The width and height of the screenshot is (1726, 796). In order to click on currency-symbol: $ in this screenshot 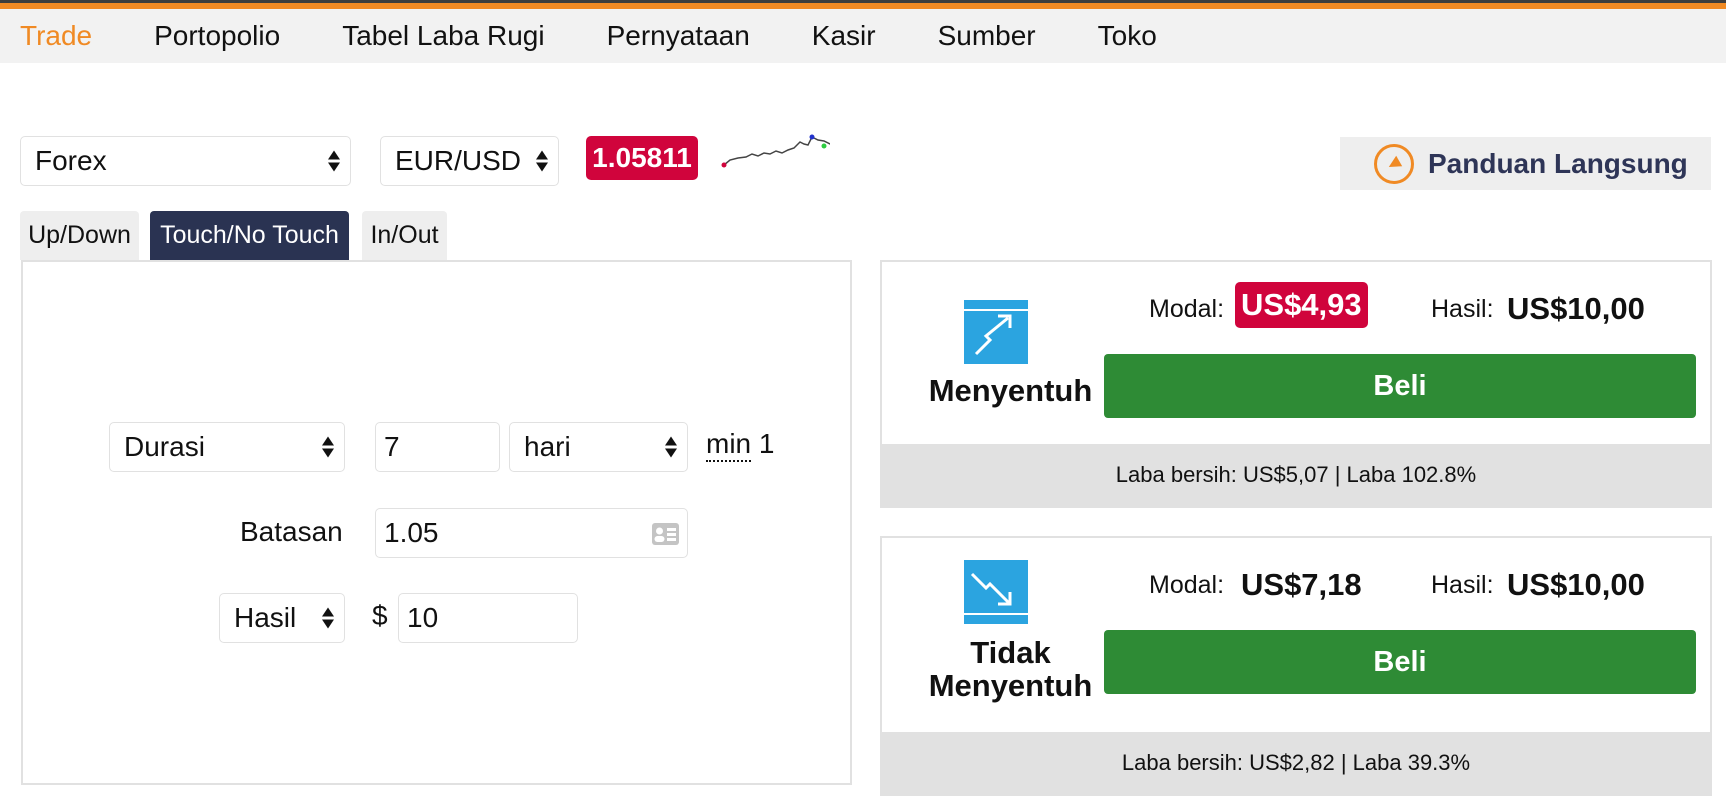, I will do `click(380, 615)`.